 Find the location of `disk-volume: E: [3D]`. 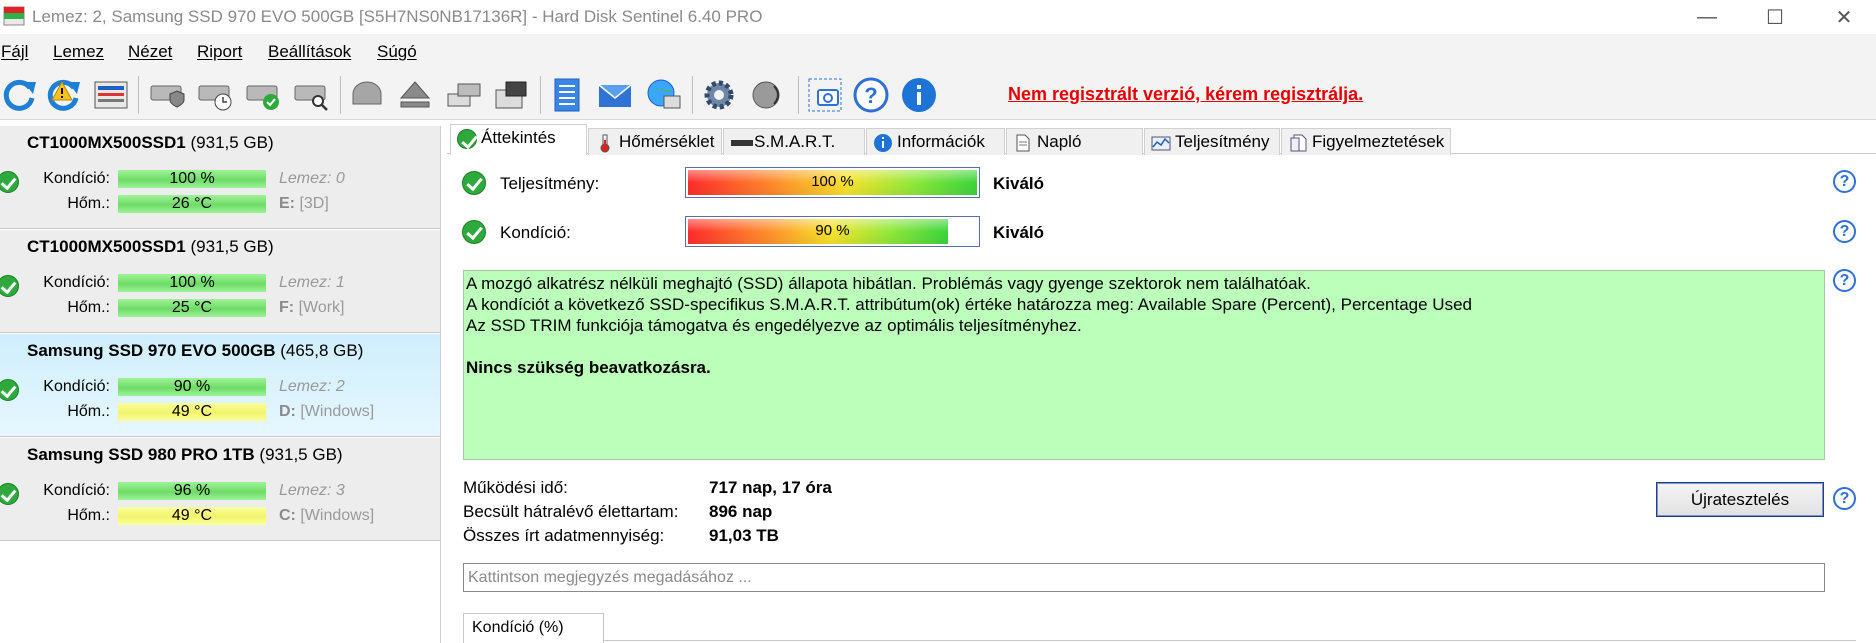

disk-volume: E: [3D] is located at coordinates (304, 203).